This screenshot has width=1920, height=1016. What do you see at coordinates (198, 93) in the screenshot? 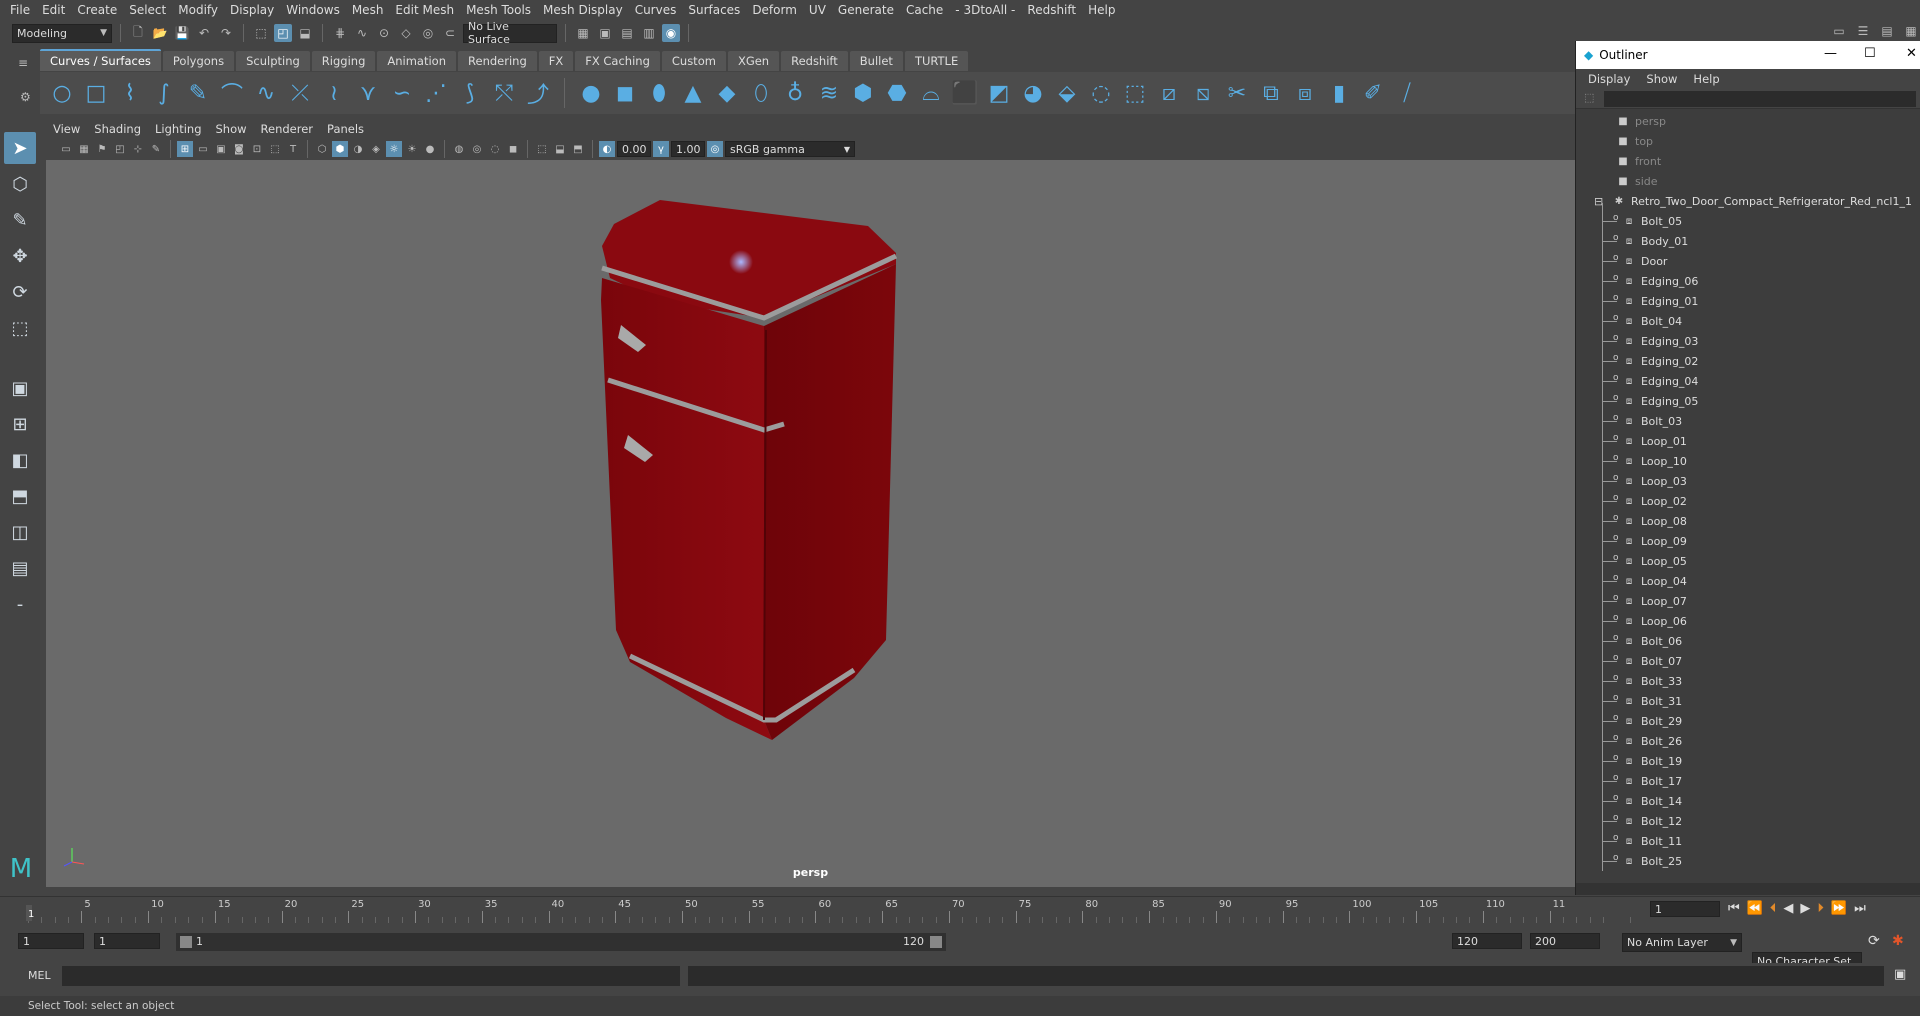
I see `pencil-curve-icon: ✎` at bounding box center [198, 93].